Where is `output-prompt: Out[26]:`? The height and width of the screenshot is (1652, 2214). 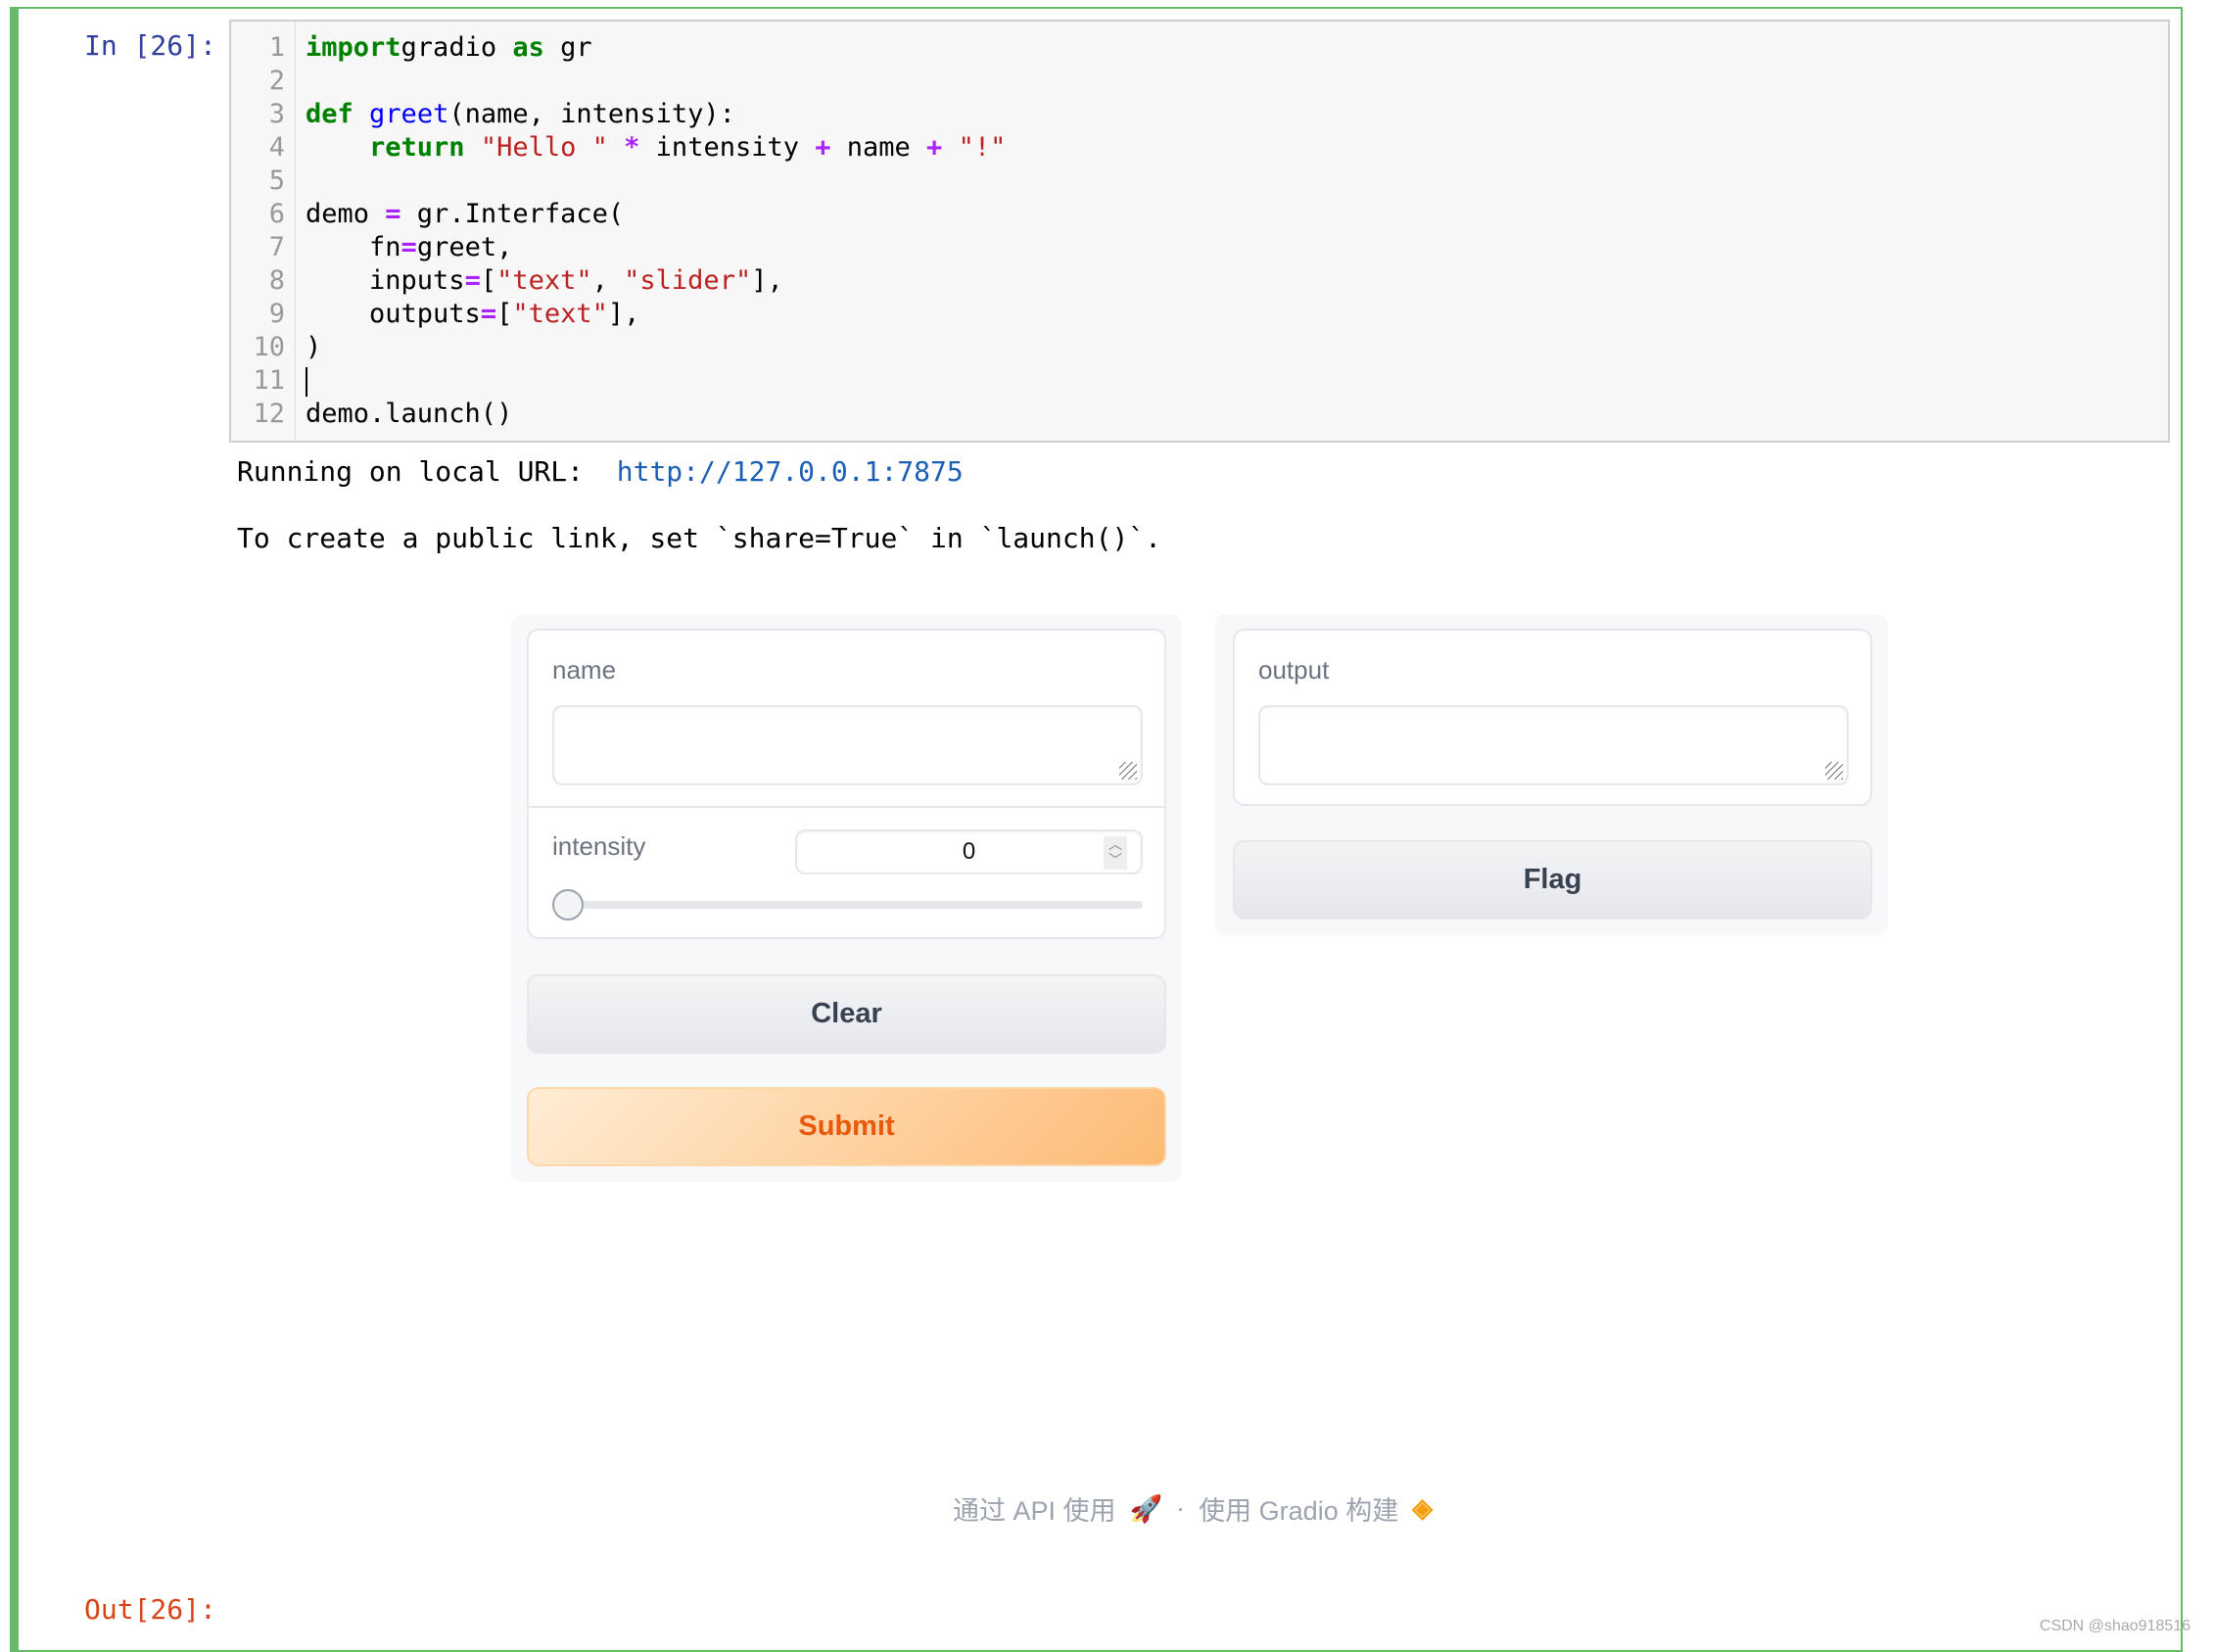 output-prompt: Out[26]: is located at coordinates (150, 1609).